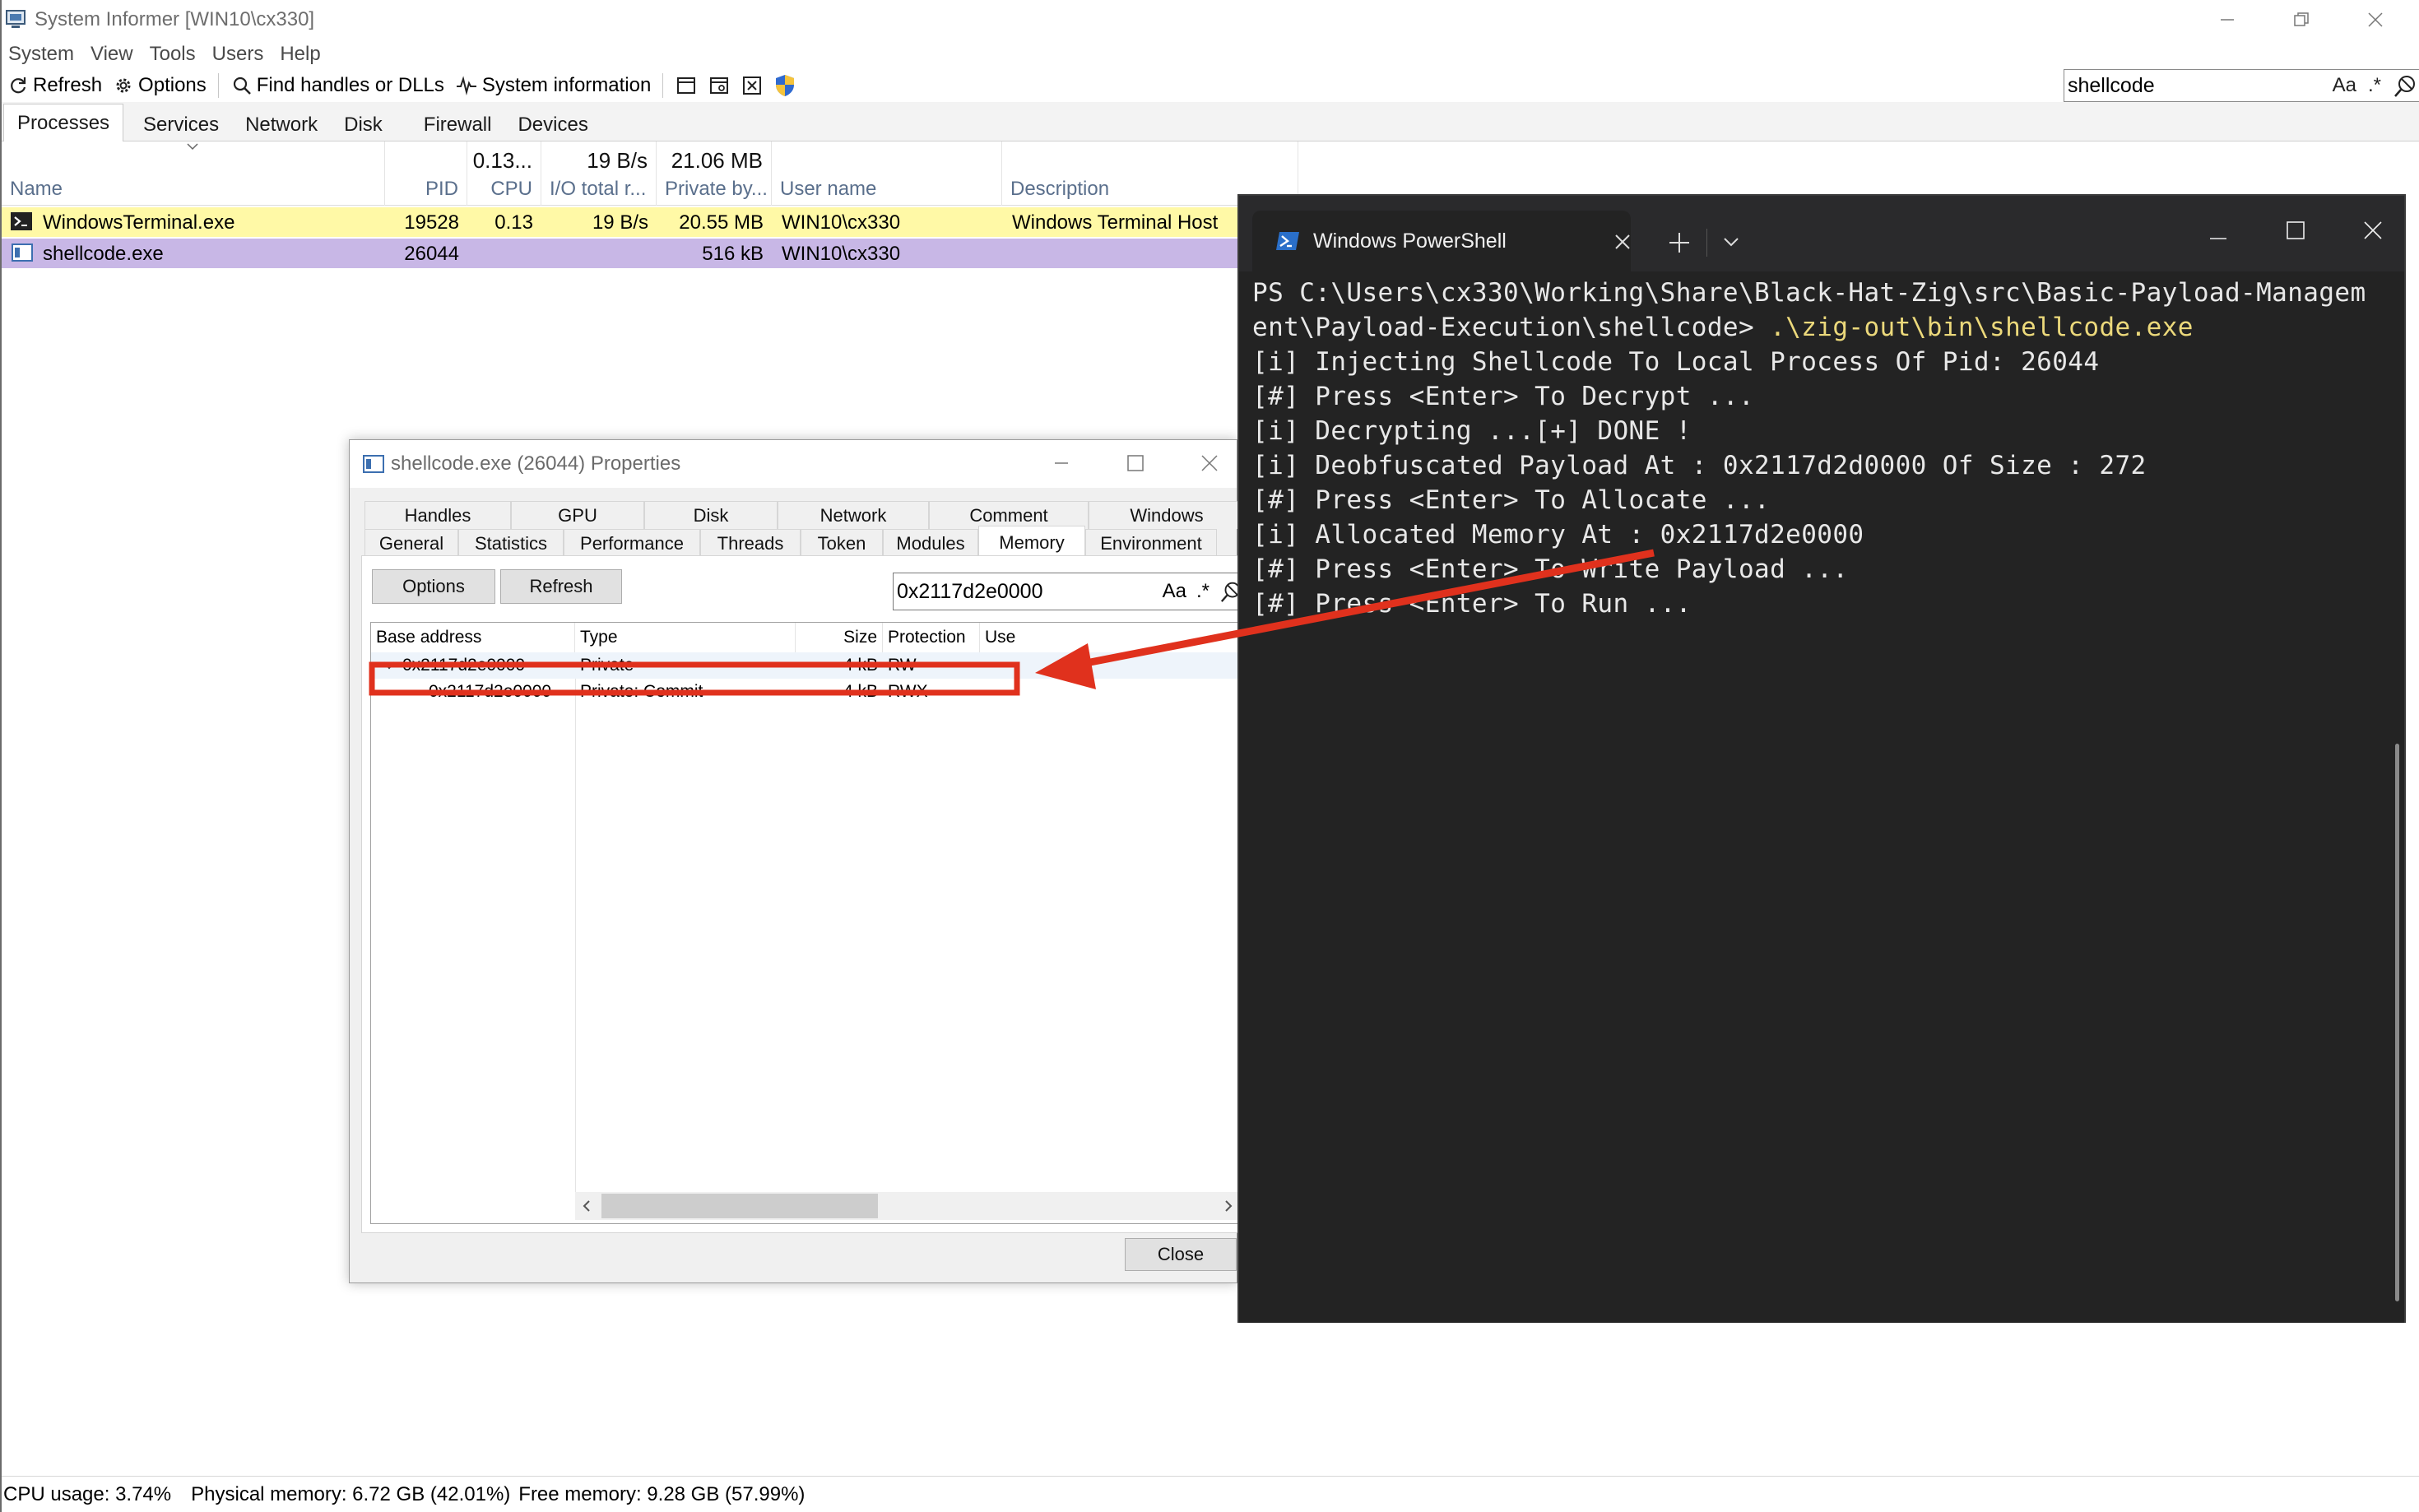 This screenshot has height=1512, width=2419. Describe the element at coordinates (338, 85) in the screenshot. I see `find-handles-button: Find handles or DLLs` at that location.